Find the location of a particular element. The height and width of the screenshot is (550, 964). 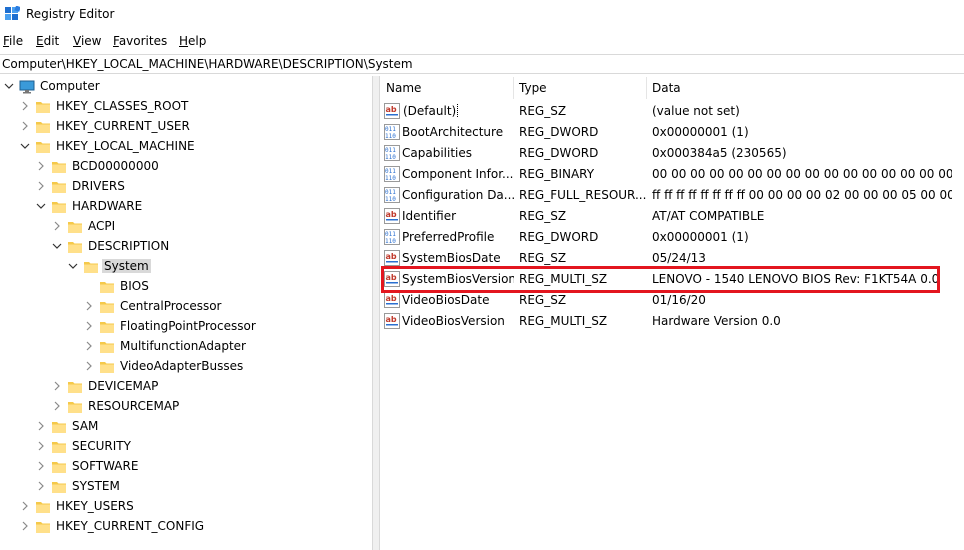

tree-node: SYSTEM is located at coordinates (204, 487).